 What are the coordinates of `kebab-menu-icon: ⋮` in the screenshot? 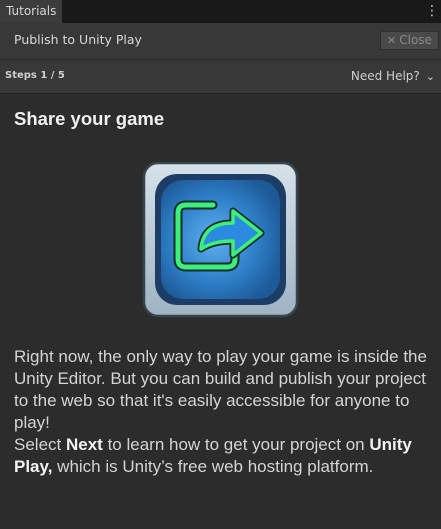 It's located at (432, 11).